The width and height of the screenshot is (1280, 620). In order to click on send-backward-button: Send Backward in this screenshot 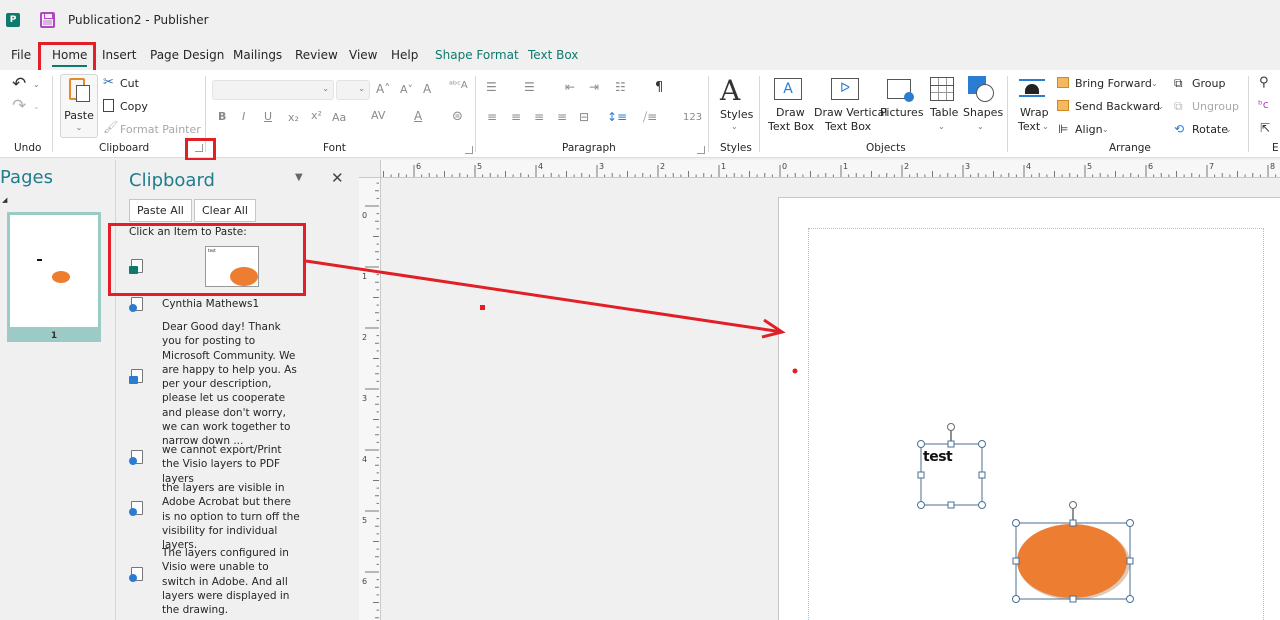, I will do `click(1117, 106)`.